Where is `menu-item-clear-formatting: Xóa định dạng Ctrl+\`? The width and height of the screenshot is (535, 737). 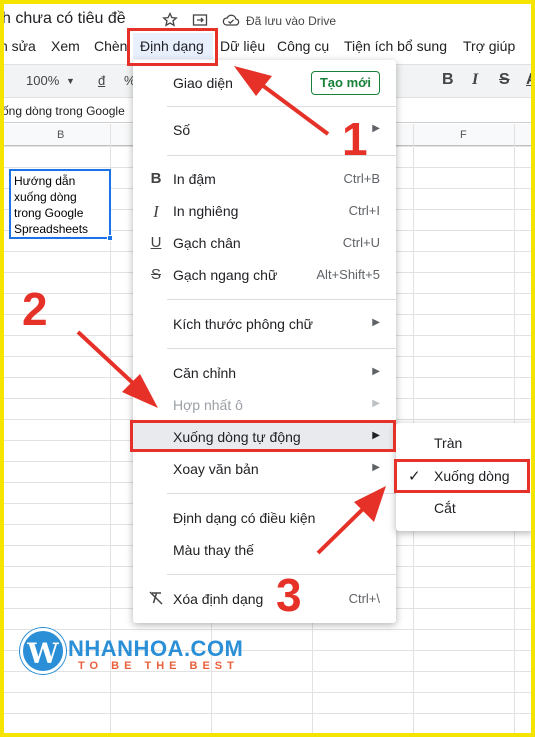 menu-item-clear-formatting: Xóa định dạng Ctrl+\ is located at coordinates (264, 599).